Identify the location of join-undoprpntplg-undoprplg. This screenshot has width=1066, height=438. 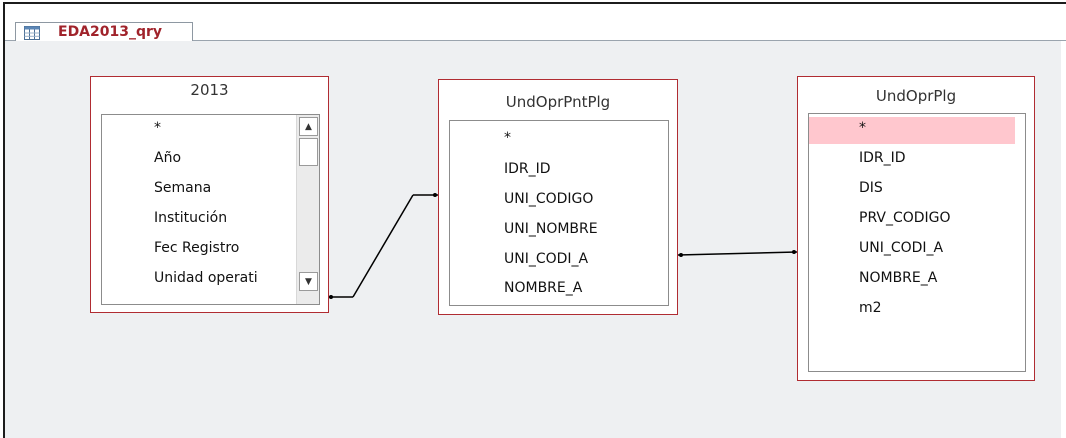
(737, 253).